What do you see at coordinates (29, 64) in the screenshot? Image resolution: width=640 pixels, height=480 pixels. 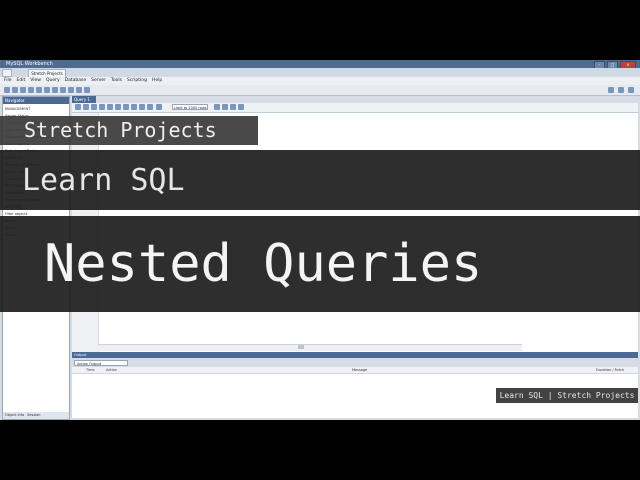 I see `window-title: MySQL Workbench` at bounding box center [29, 64].